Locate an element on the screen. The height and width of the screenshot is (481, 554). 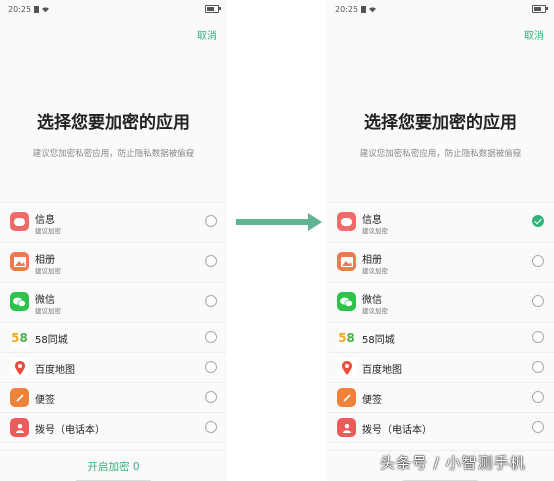
arrow-right-icon is located at coordinates (279, 222).